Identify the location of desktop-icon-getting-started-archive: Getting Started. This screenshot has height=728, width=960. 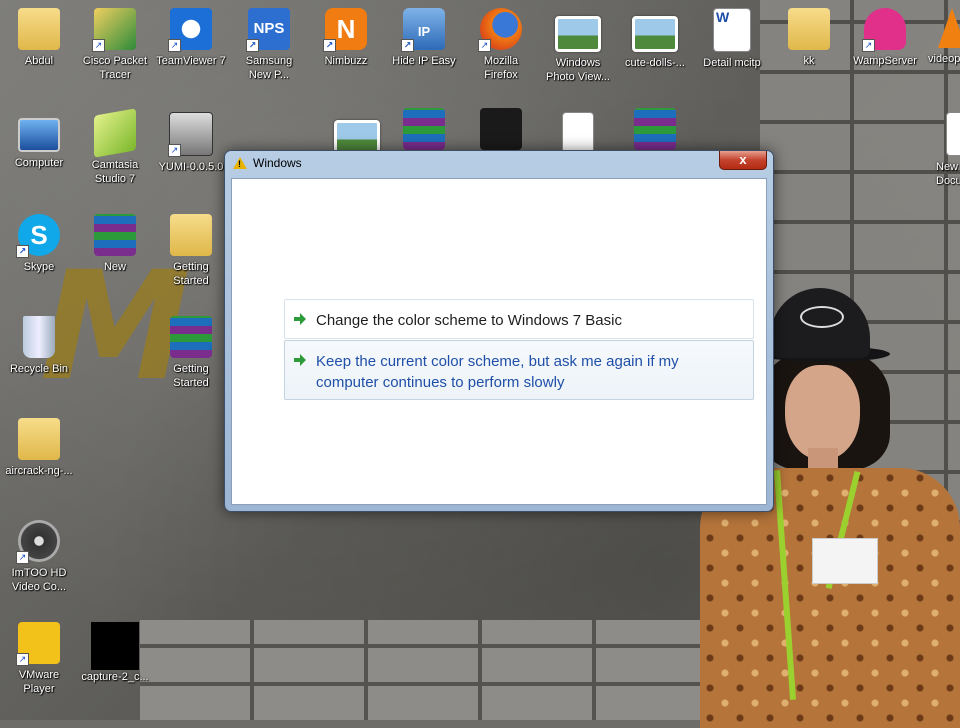
(191, 353).